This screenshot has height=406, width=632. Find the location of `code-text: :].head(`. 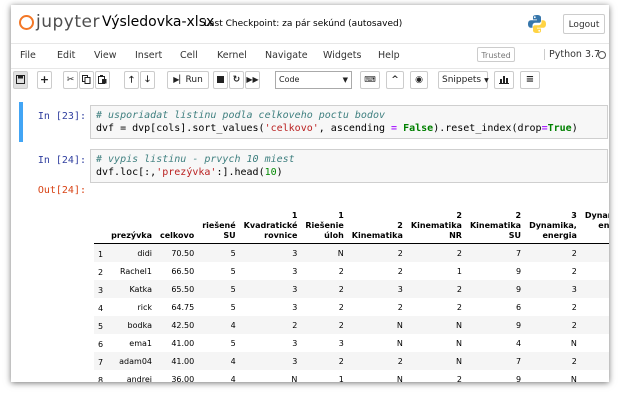

code-text: :].head( is located at coordinates (240, 172).